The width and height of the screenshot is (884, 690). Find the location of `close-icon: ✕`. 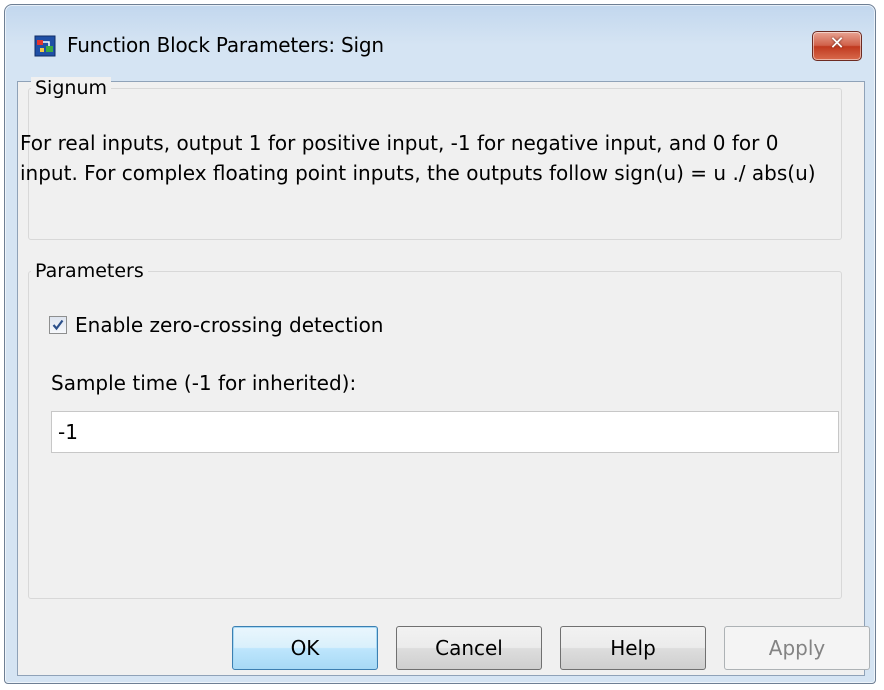

close-icon: ✕ is located at coordinates (837, 43).